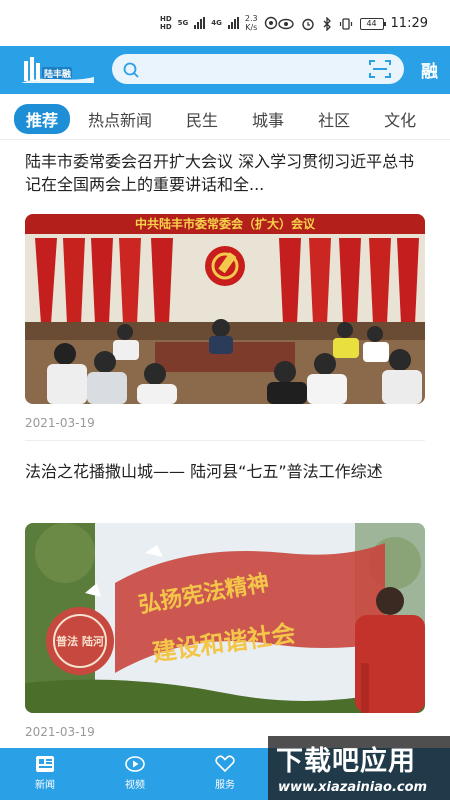 This screenshot has height=800, width=450. Describe the element at coordinates (135, 764) in the screenshot. I see `video-icon` at that location.